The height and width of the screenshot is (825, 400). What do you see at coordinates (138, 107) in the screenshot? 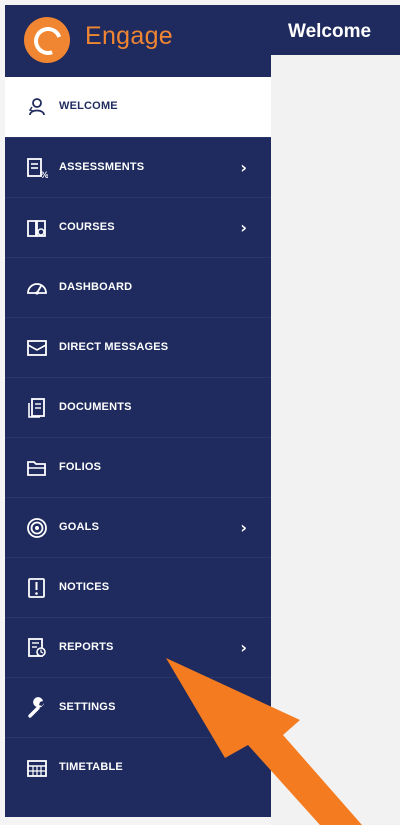
I see `sidebar-item-welcome: WELCOME` at bounding box center [138, 107].